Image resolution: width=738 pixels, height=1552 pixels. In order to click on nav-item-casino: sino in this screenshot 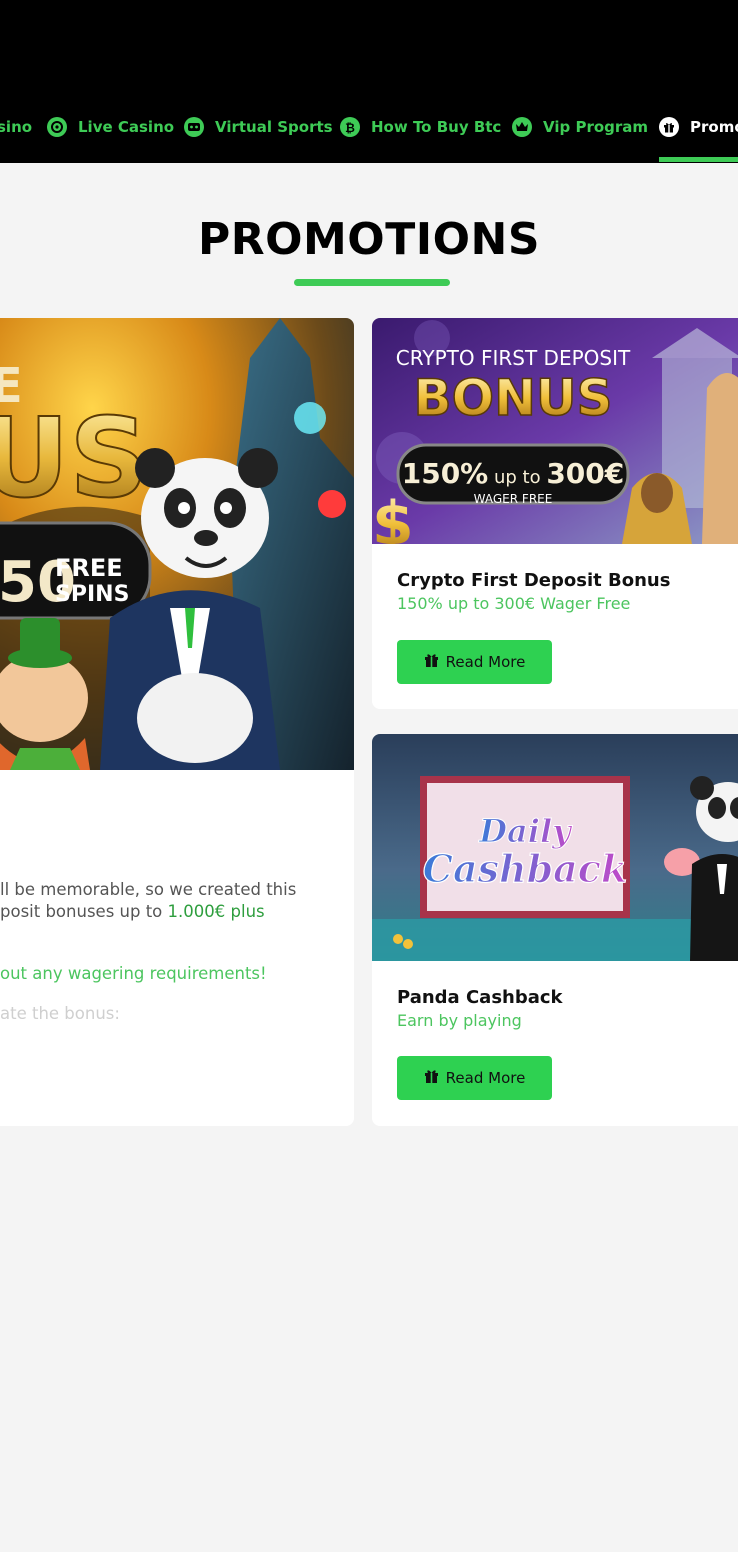, I will do `click(16, 126)`.